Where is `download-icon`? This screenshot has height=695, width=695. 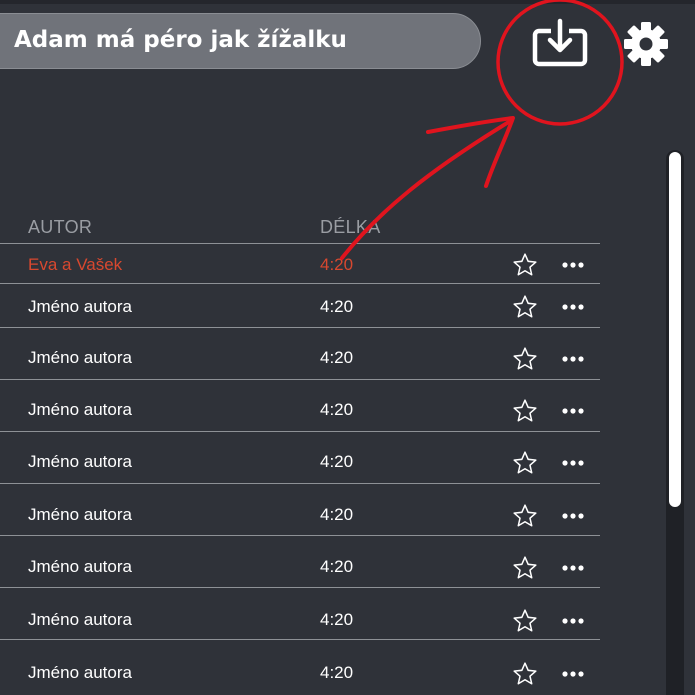 download-icon is located at coordinates (560, 42).